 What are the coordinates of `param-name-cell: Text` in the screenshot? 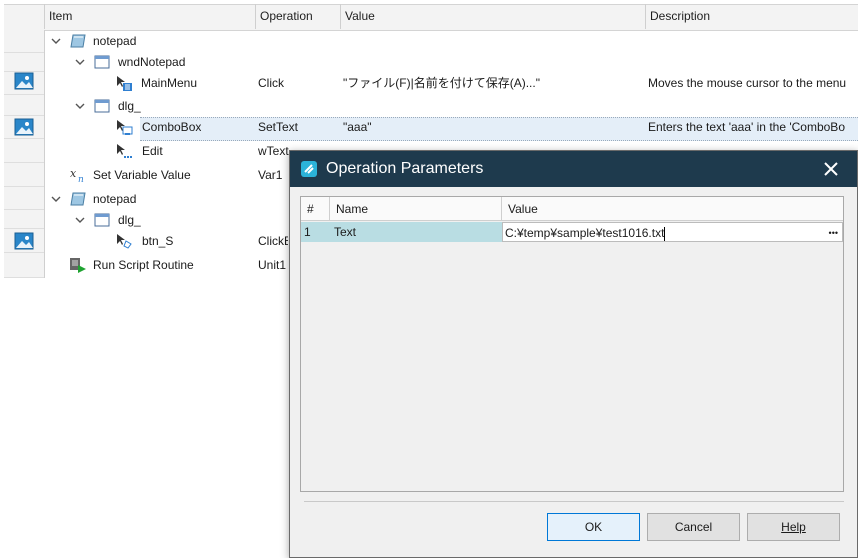 It's located at (416, 232).